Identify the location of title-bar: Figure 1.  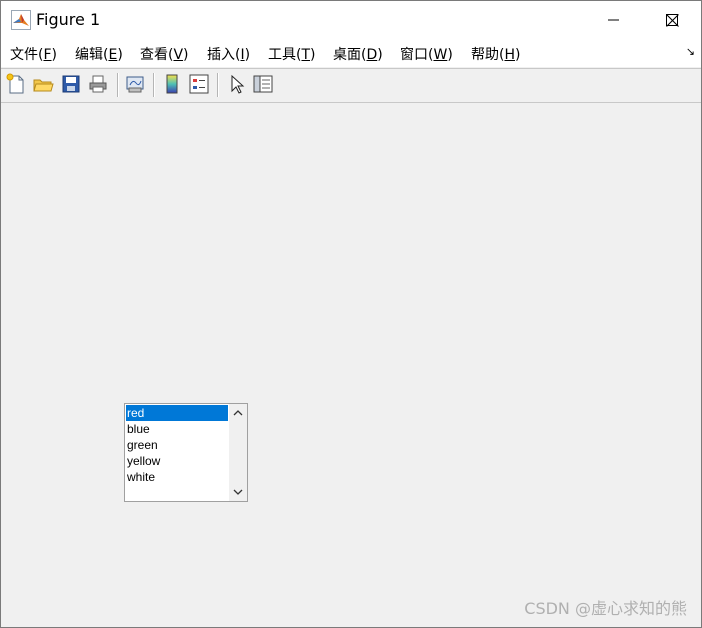
(351, 20).